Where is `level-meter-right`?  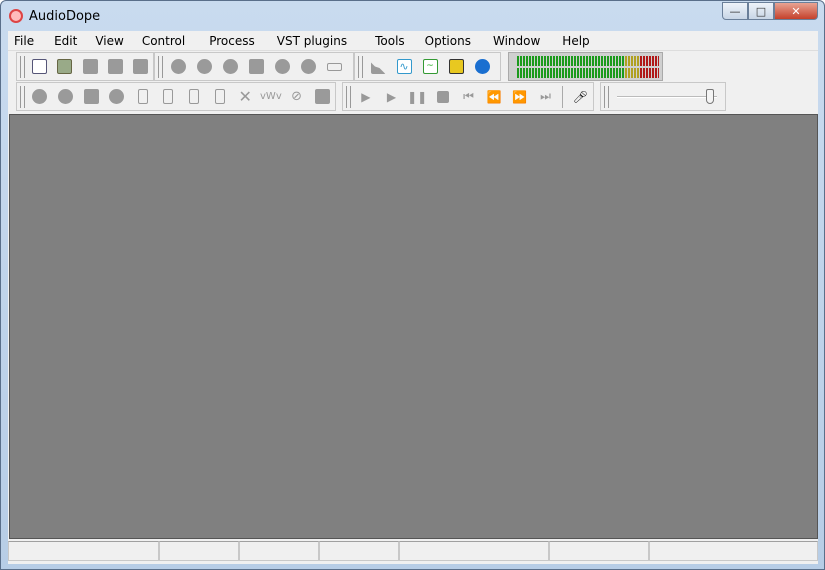 level-meter-right is located at coordinates (588, 73).